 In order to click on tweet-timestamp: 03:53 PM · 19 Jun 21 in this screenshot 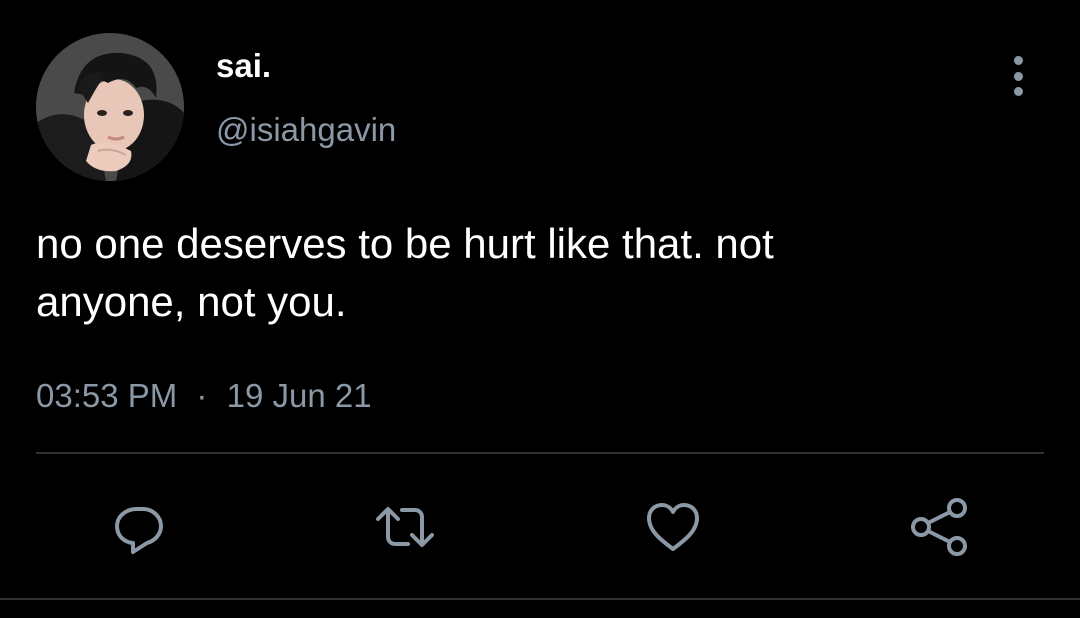, I will do `click(204, 396)`.